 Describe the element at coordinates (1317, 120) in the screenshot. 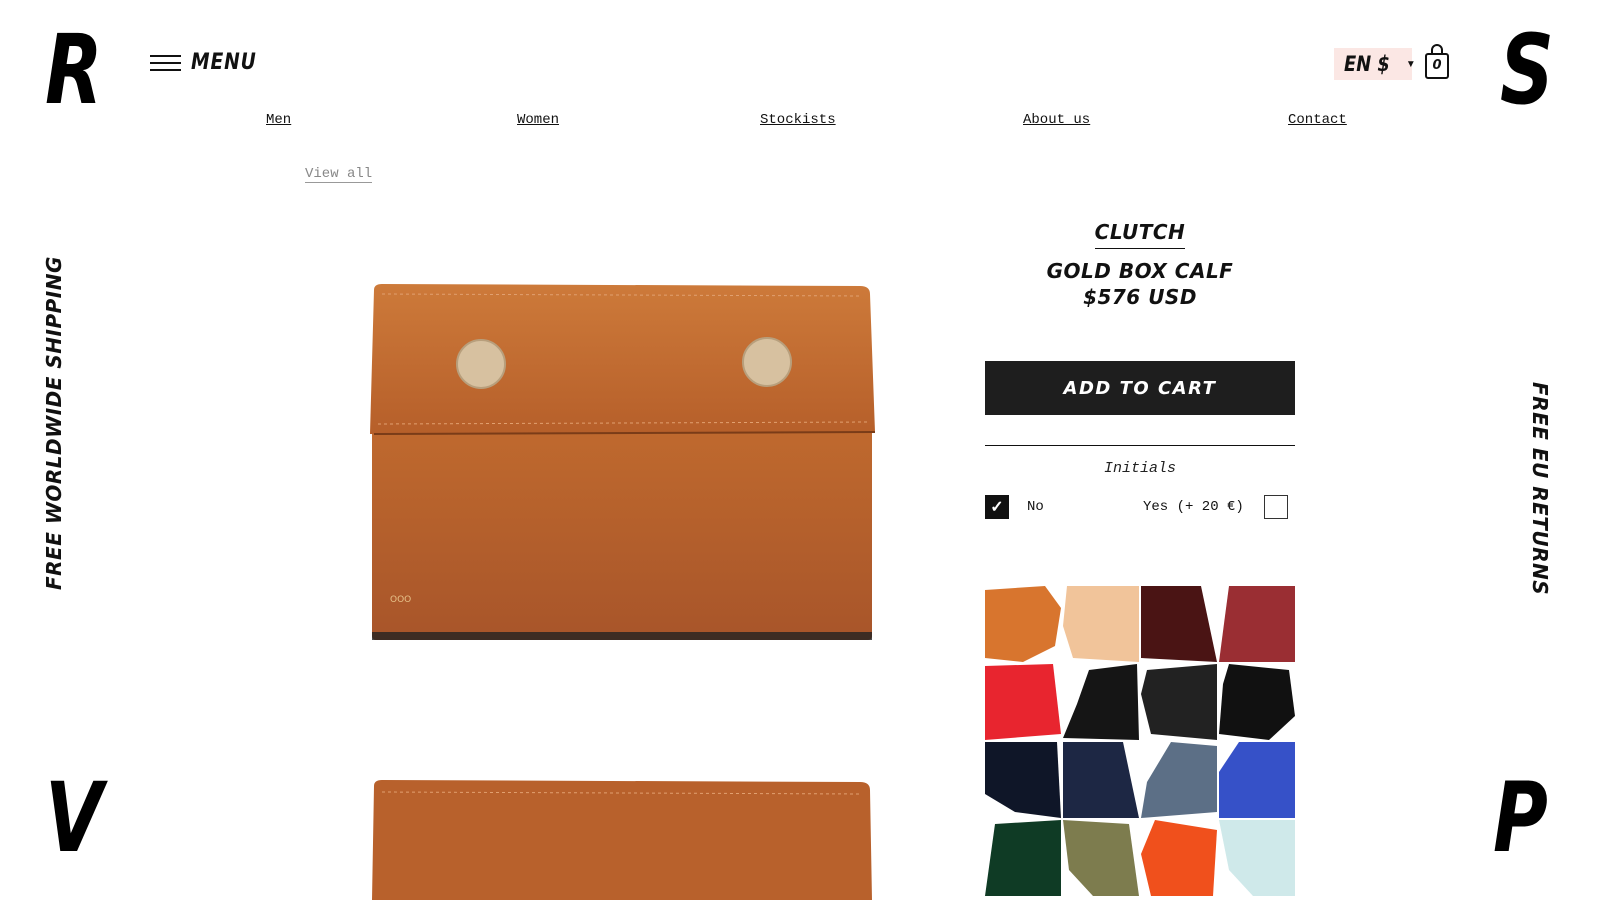

I see `nav-item-contact: Contact` at that location.